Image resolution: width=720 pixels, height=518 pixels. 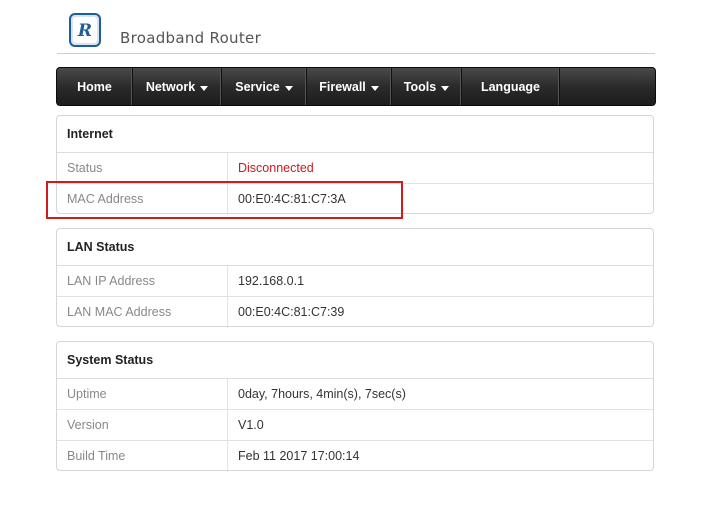 I want to click on nav-network: Network, so click(x=177, y=86).